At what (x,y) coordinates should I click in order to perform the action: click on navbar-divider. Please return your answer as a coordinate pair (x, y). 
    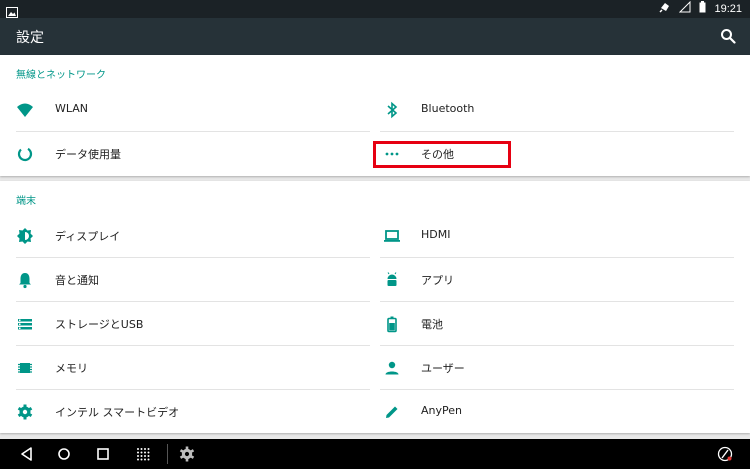
    Looking at the image, I should click on (167, 454).